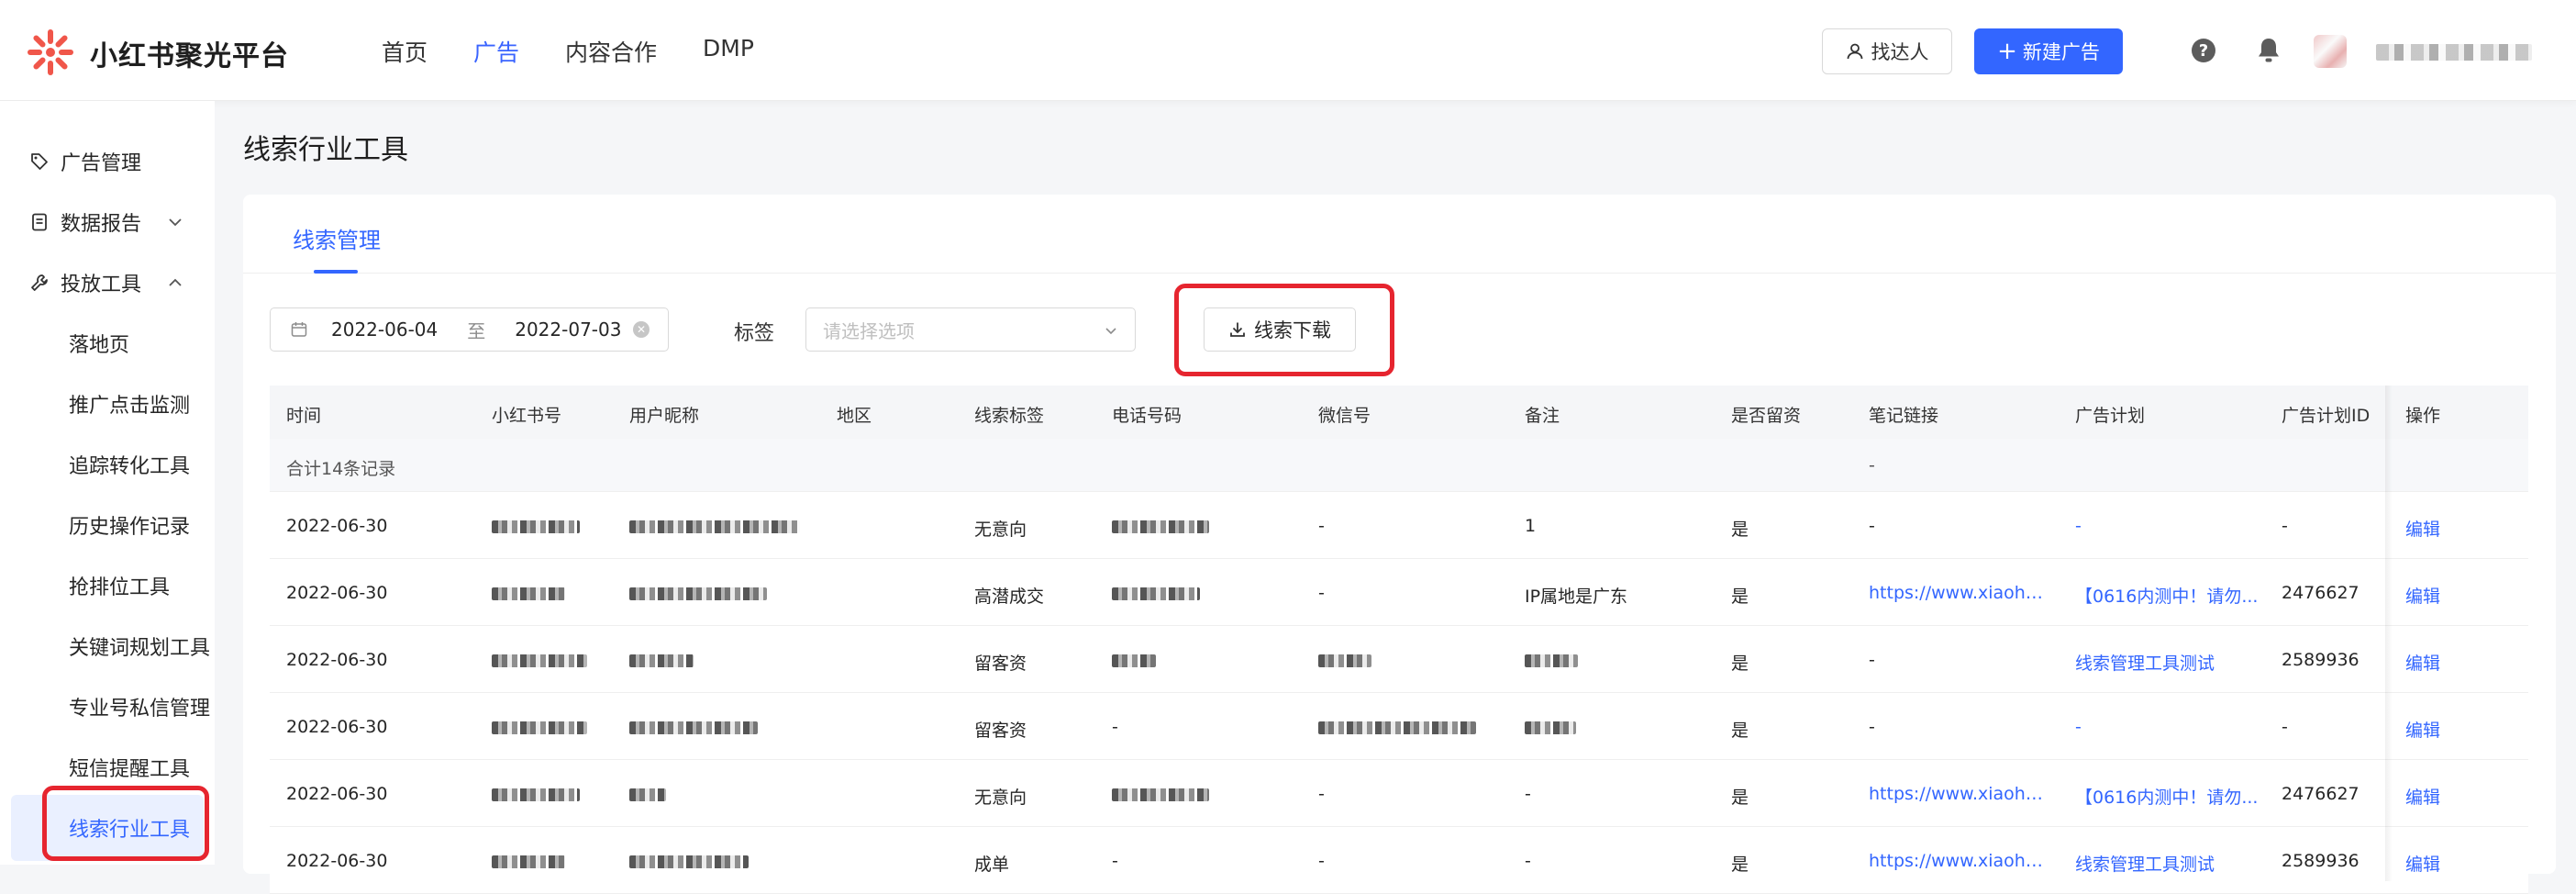  What do you see at coordinates (304, 416) in the screenshot?
I see `th-time: 时间` at bounding box center [304, 416].